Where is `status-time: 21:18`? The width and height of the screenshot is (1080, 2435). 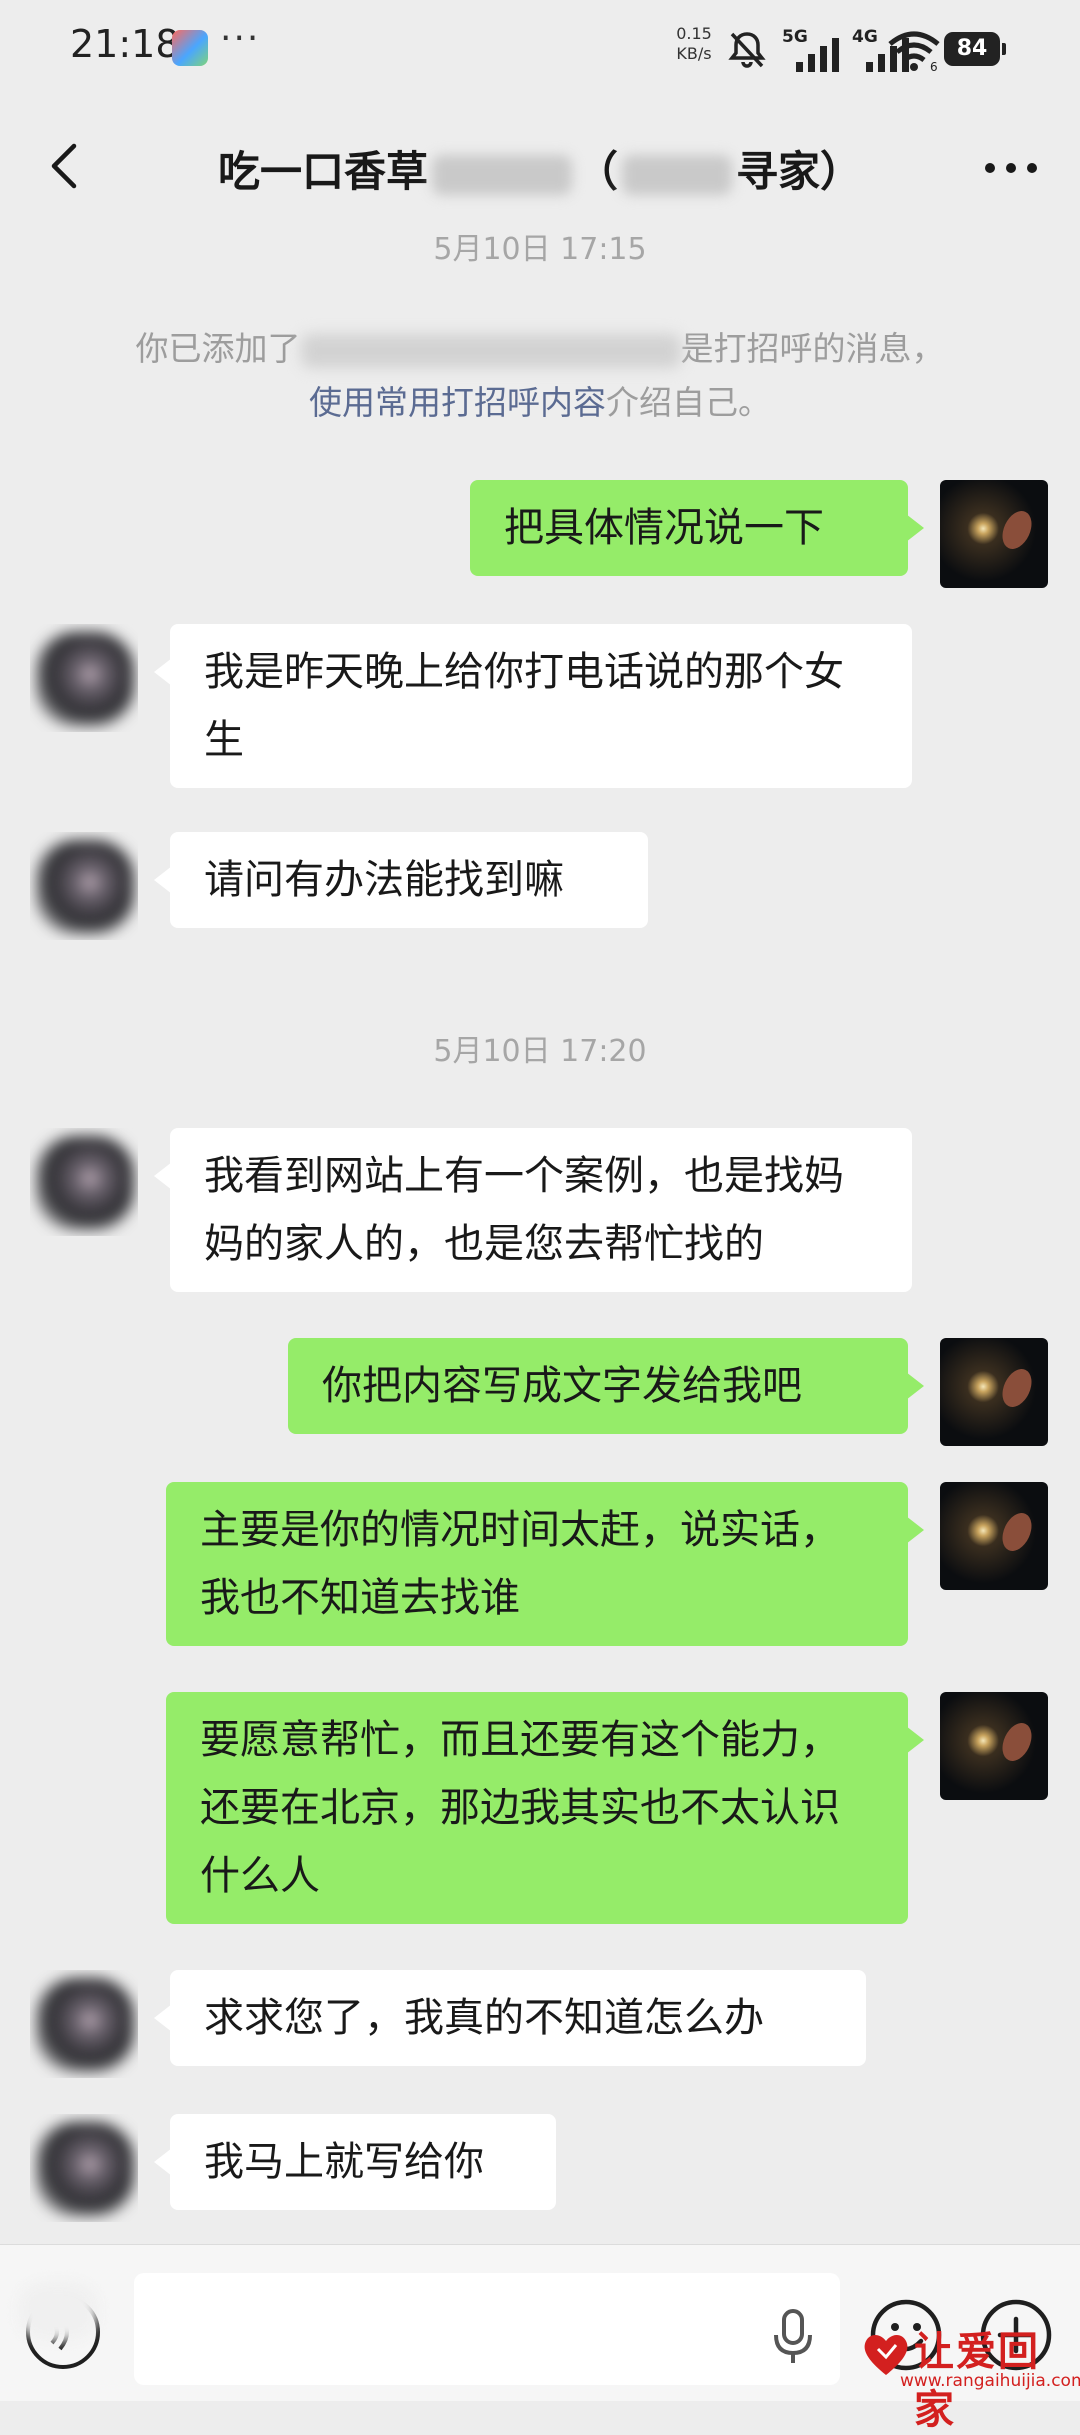 status-time: 21:18 is located at coordinates (125, 44).